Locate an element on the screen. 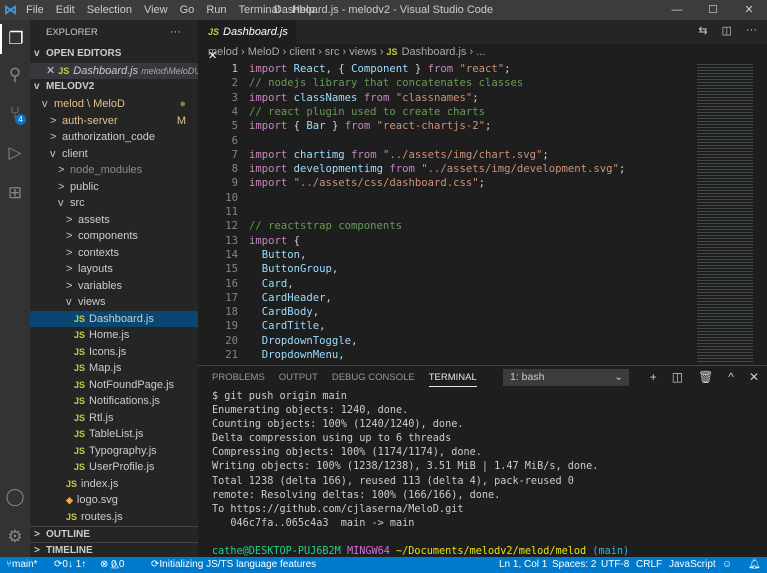 This screenshot has height=573, width=767. sync-status: ⟳ 0↓ 1↑ is located at coordinates (70, 565).